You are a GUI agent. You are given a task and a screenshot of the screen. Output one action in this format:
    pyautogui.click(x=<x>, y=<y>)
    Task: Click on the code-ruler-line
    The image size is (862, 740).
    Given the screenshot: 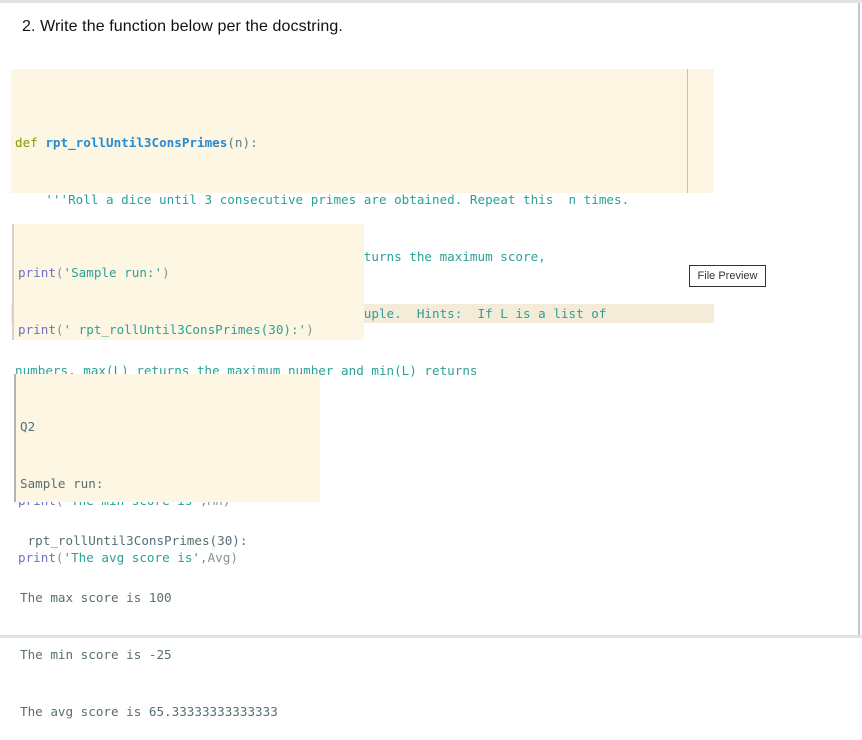 What is the action you would take?
    pyautogui.click(x=687, y=131)
    